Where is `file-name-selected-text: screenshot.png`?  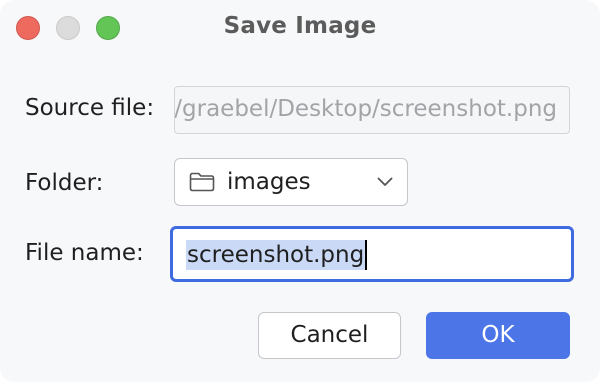
file-name-selected-text: screenshot.png is located at coordinates (276, 255).